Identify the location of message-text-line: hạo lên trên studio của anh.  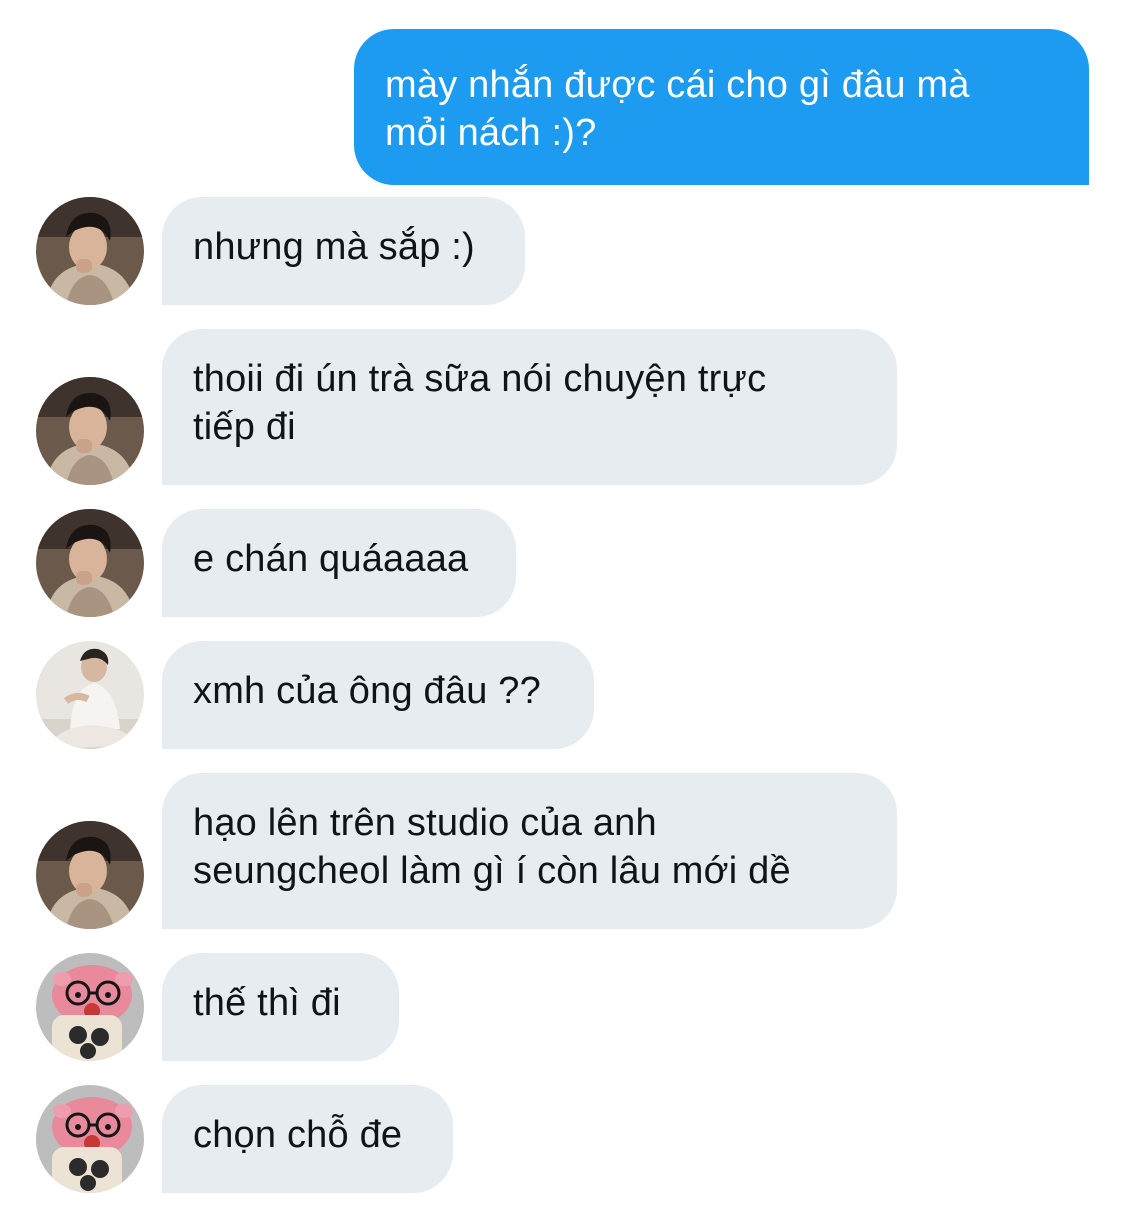
(425, 823).